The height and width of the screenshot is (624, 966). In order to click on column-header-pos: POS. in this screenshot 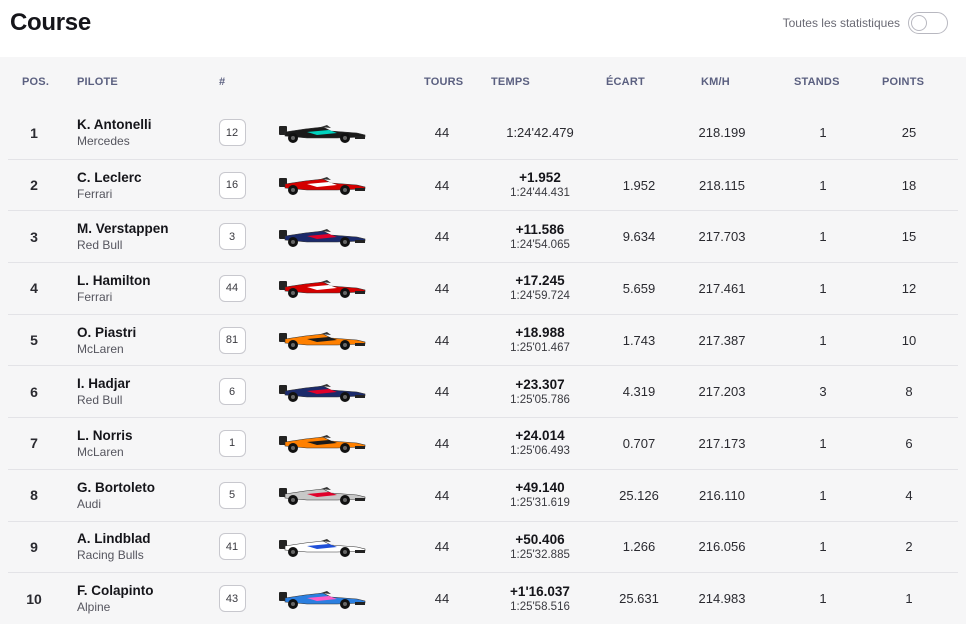, I will do `click(35, 82)`.